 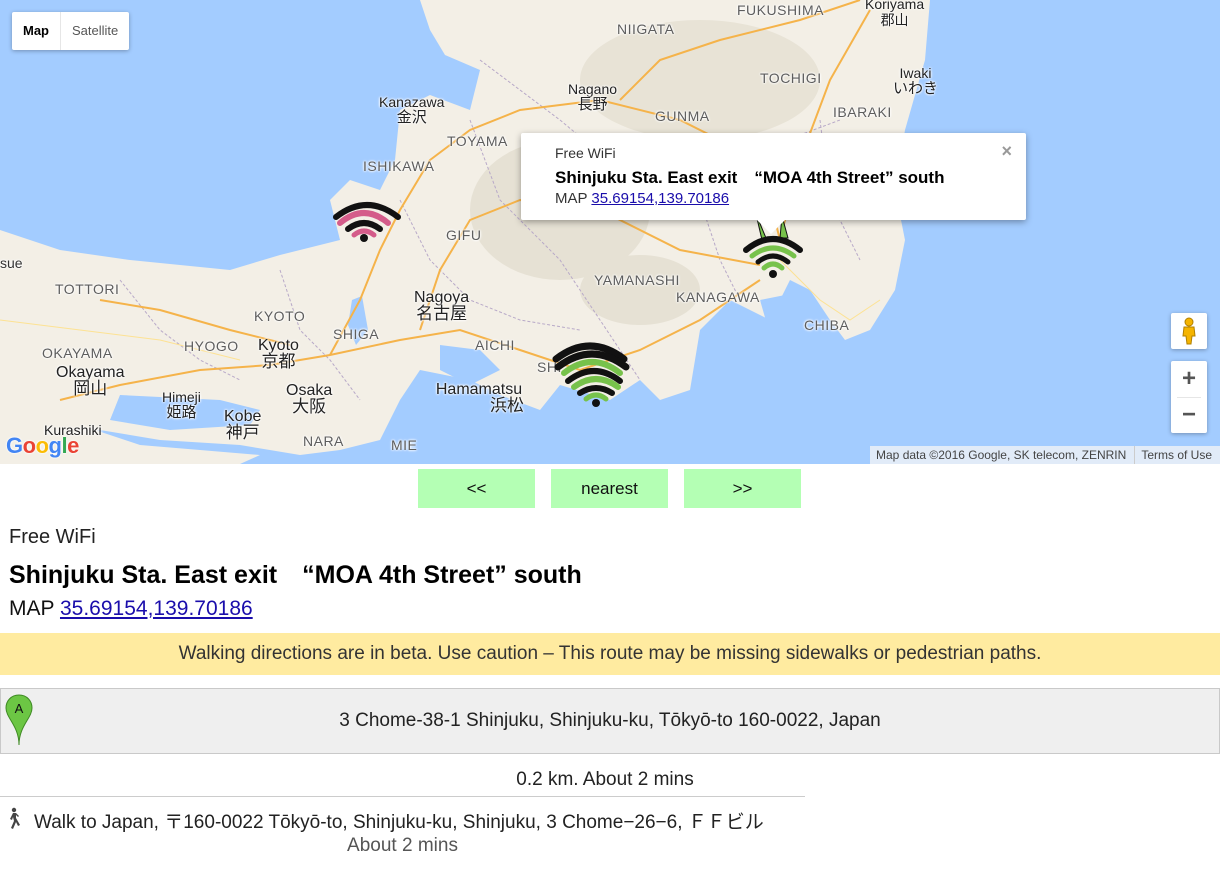 What do you see at coordinates (356, 334) in the screenshot?
I see `label-shiga: SHIGA` at bounding box center [356, 334].